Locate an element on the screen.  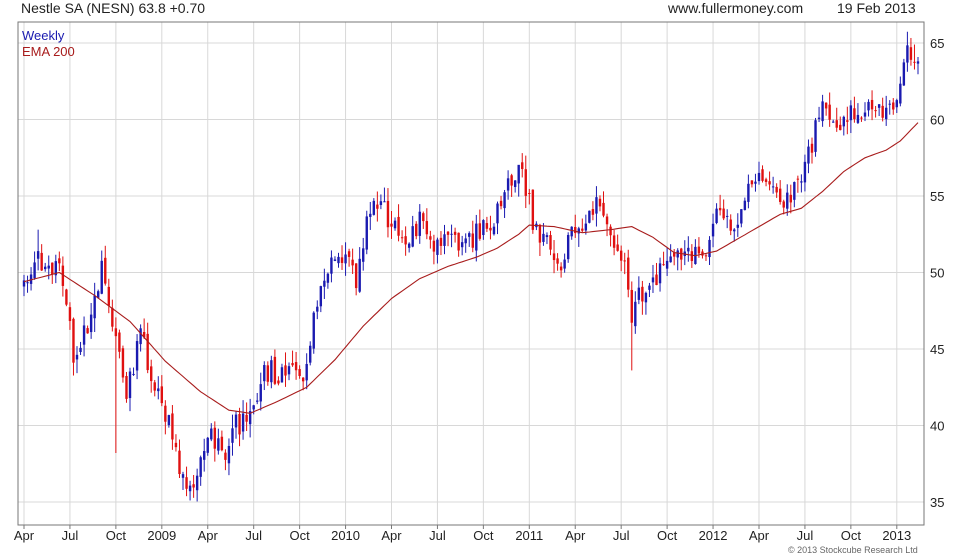
x-tick-label: Apr is located at coordinates (24, 535).